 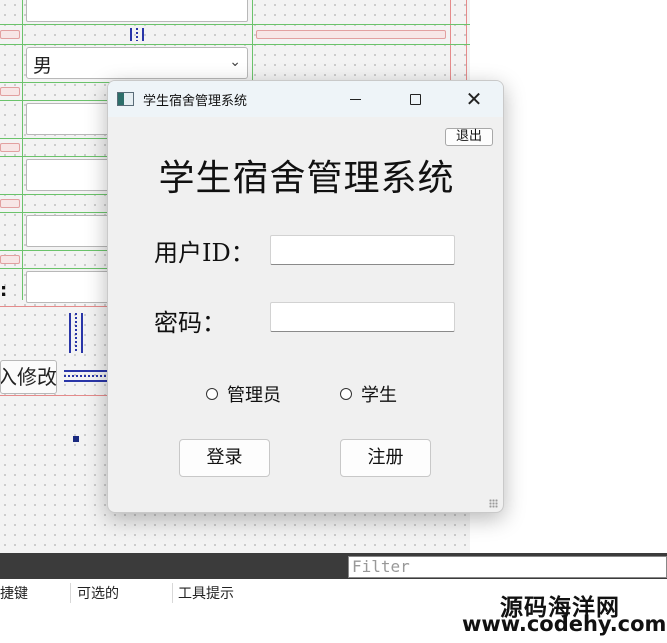 What do you see at coordinates (493, 503) in the screenshot?
I see `resize-grip-icon` at bounding box center [493, 503].